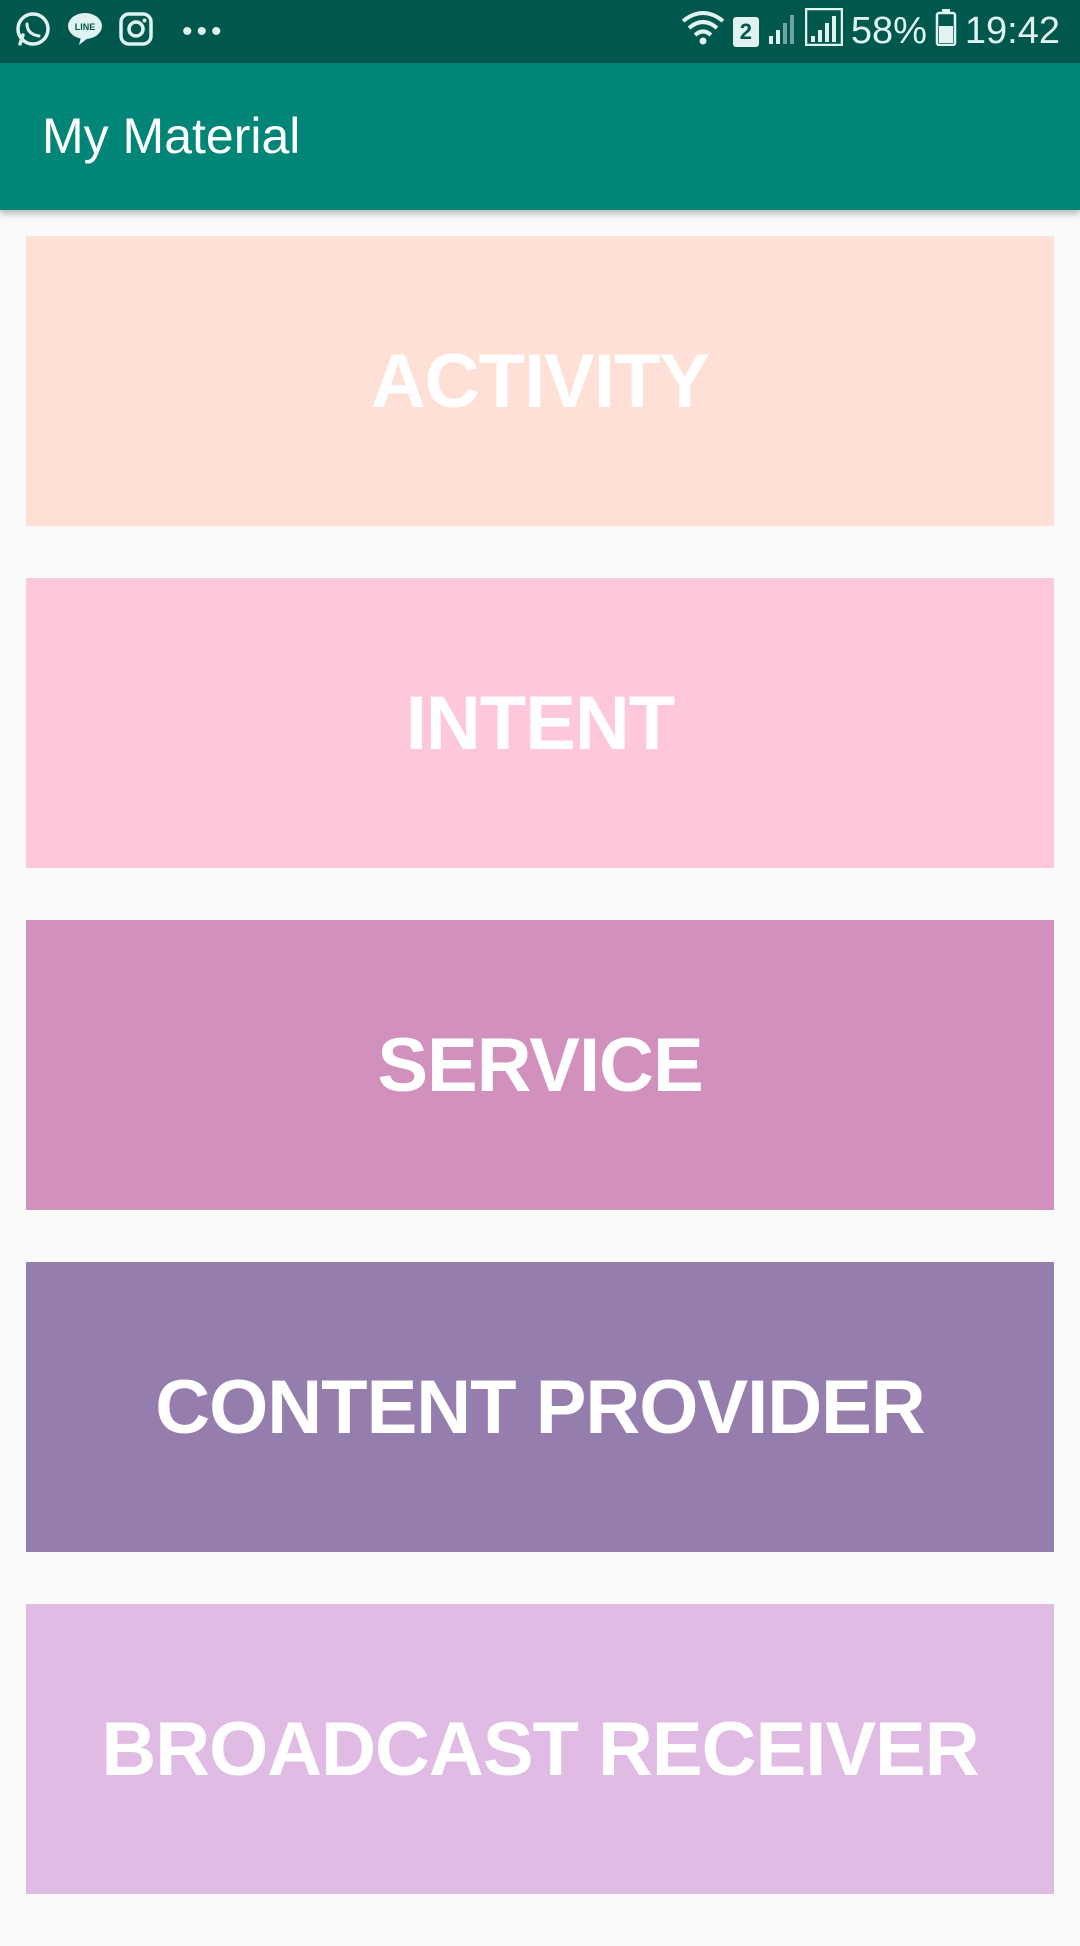  What do you see at coordinates (204, 31) in the screenshot?
I see `more-notifications-icon: •••` at bounding box center [204, 31].